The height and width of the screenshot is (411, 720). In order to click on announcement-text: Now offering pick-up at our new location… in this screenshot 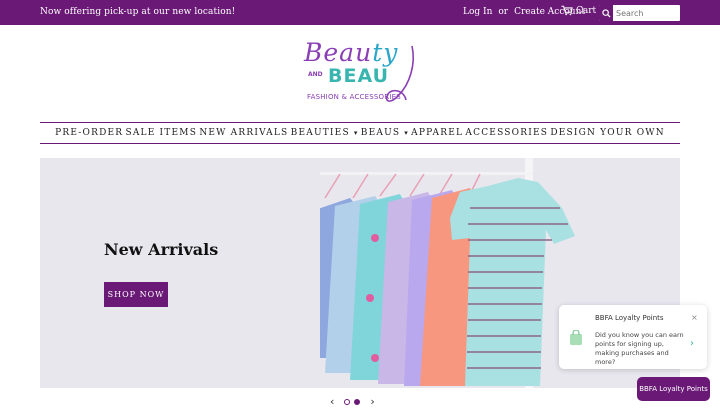, I will do `click(138, 12)`.